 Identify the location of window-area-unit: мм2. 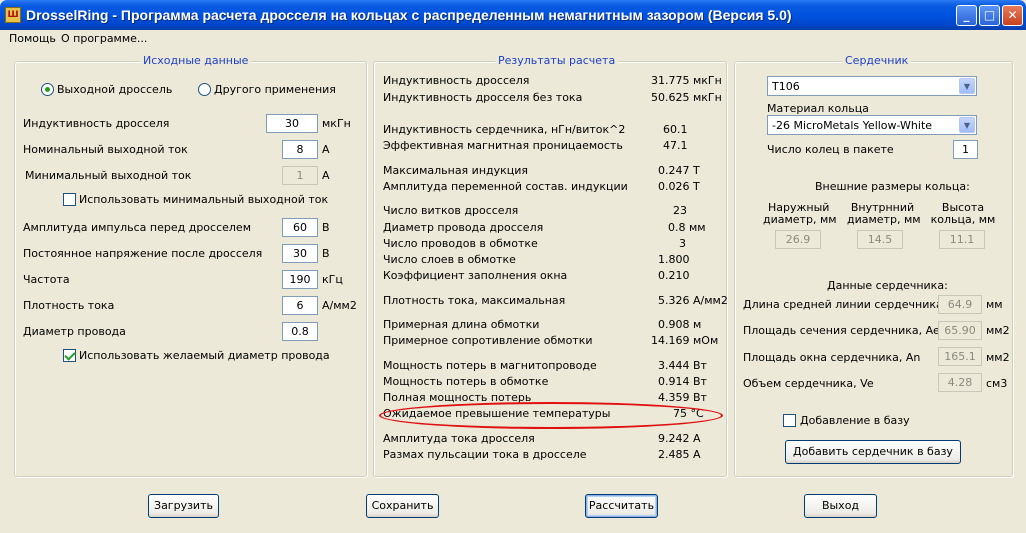
(998, 357).